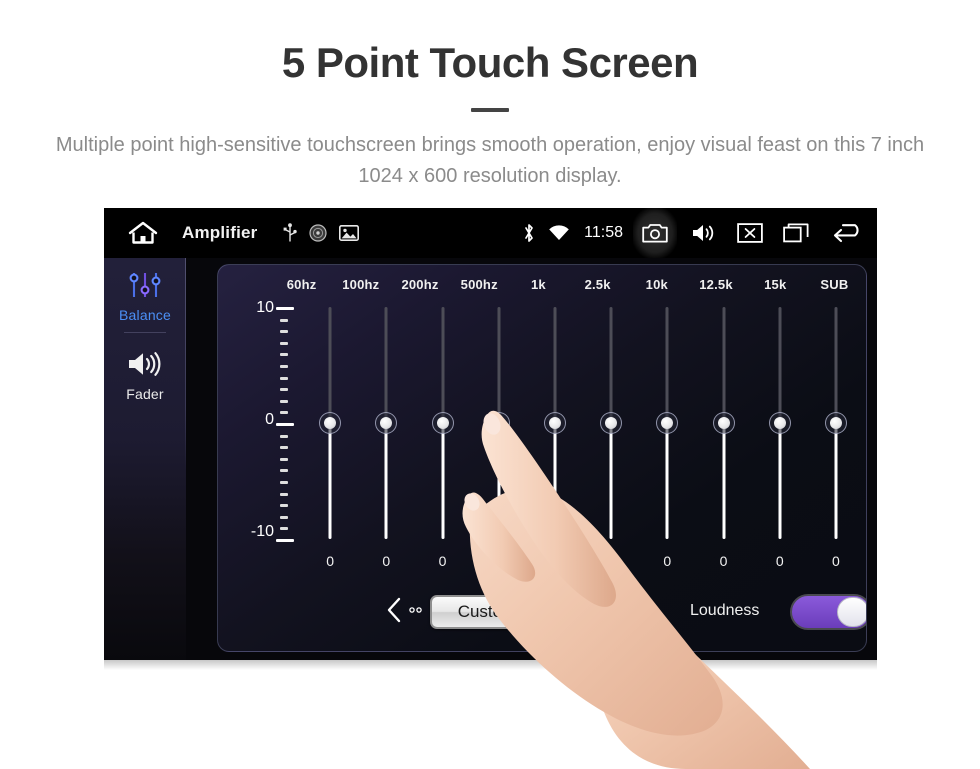 The image size is (980, 769). What do you see at coordinates (487, 612) in the screenshot?
I see `preset-button: Custom` at bounding box center [487, 612].